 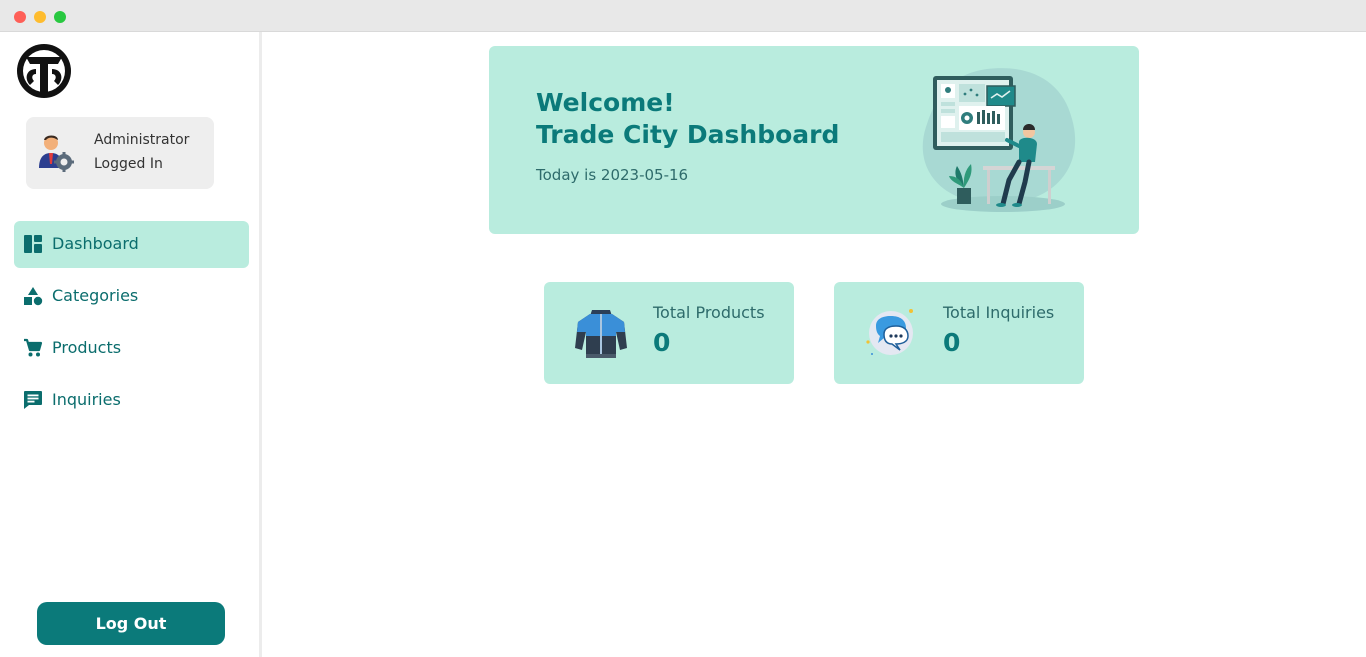 What do you see at coordinates (95, 243) in the screenshot?
I see `sidebar-item-label: Dashboard` at bounding box center [95, 243].